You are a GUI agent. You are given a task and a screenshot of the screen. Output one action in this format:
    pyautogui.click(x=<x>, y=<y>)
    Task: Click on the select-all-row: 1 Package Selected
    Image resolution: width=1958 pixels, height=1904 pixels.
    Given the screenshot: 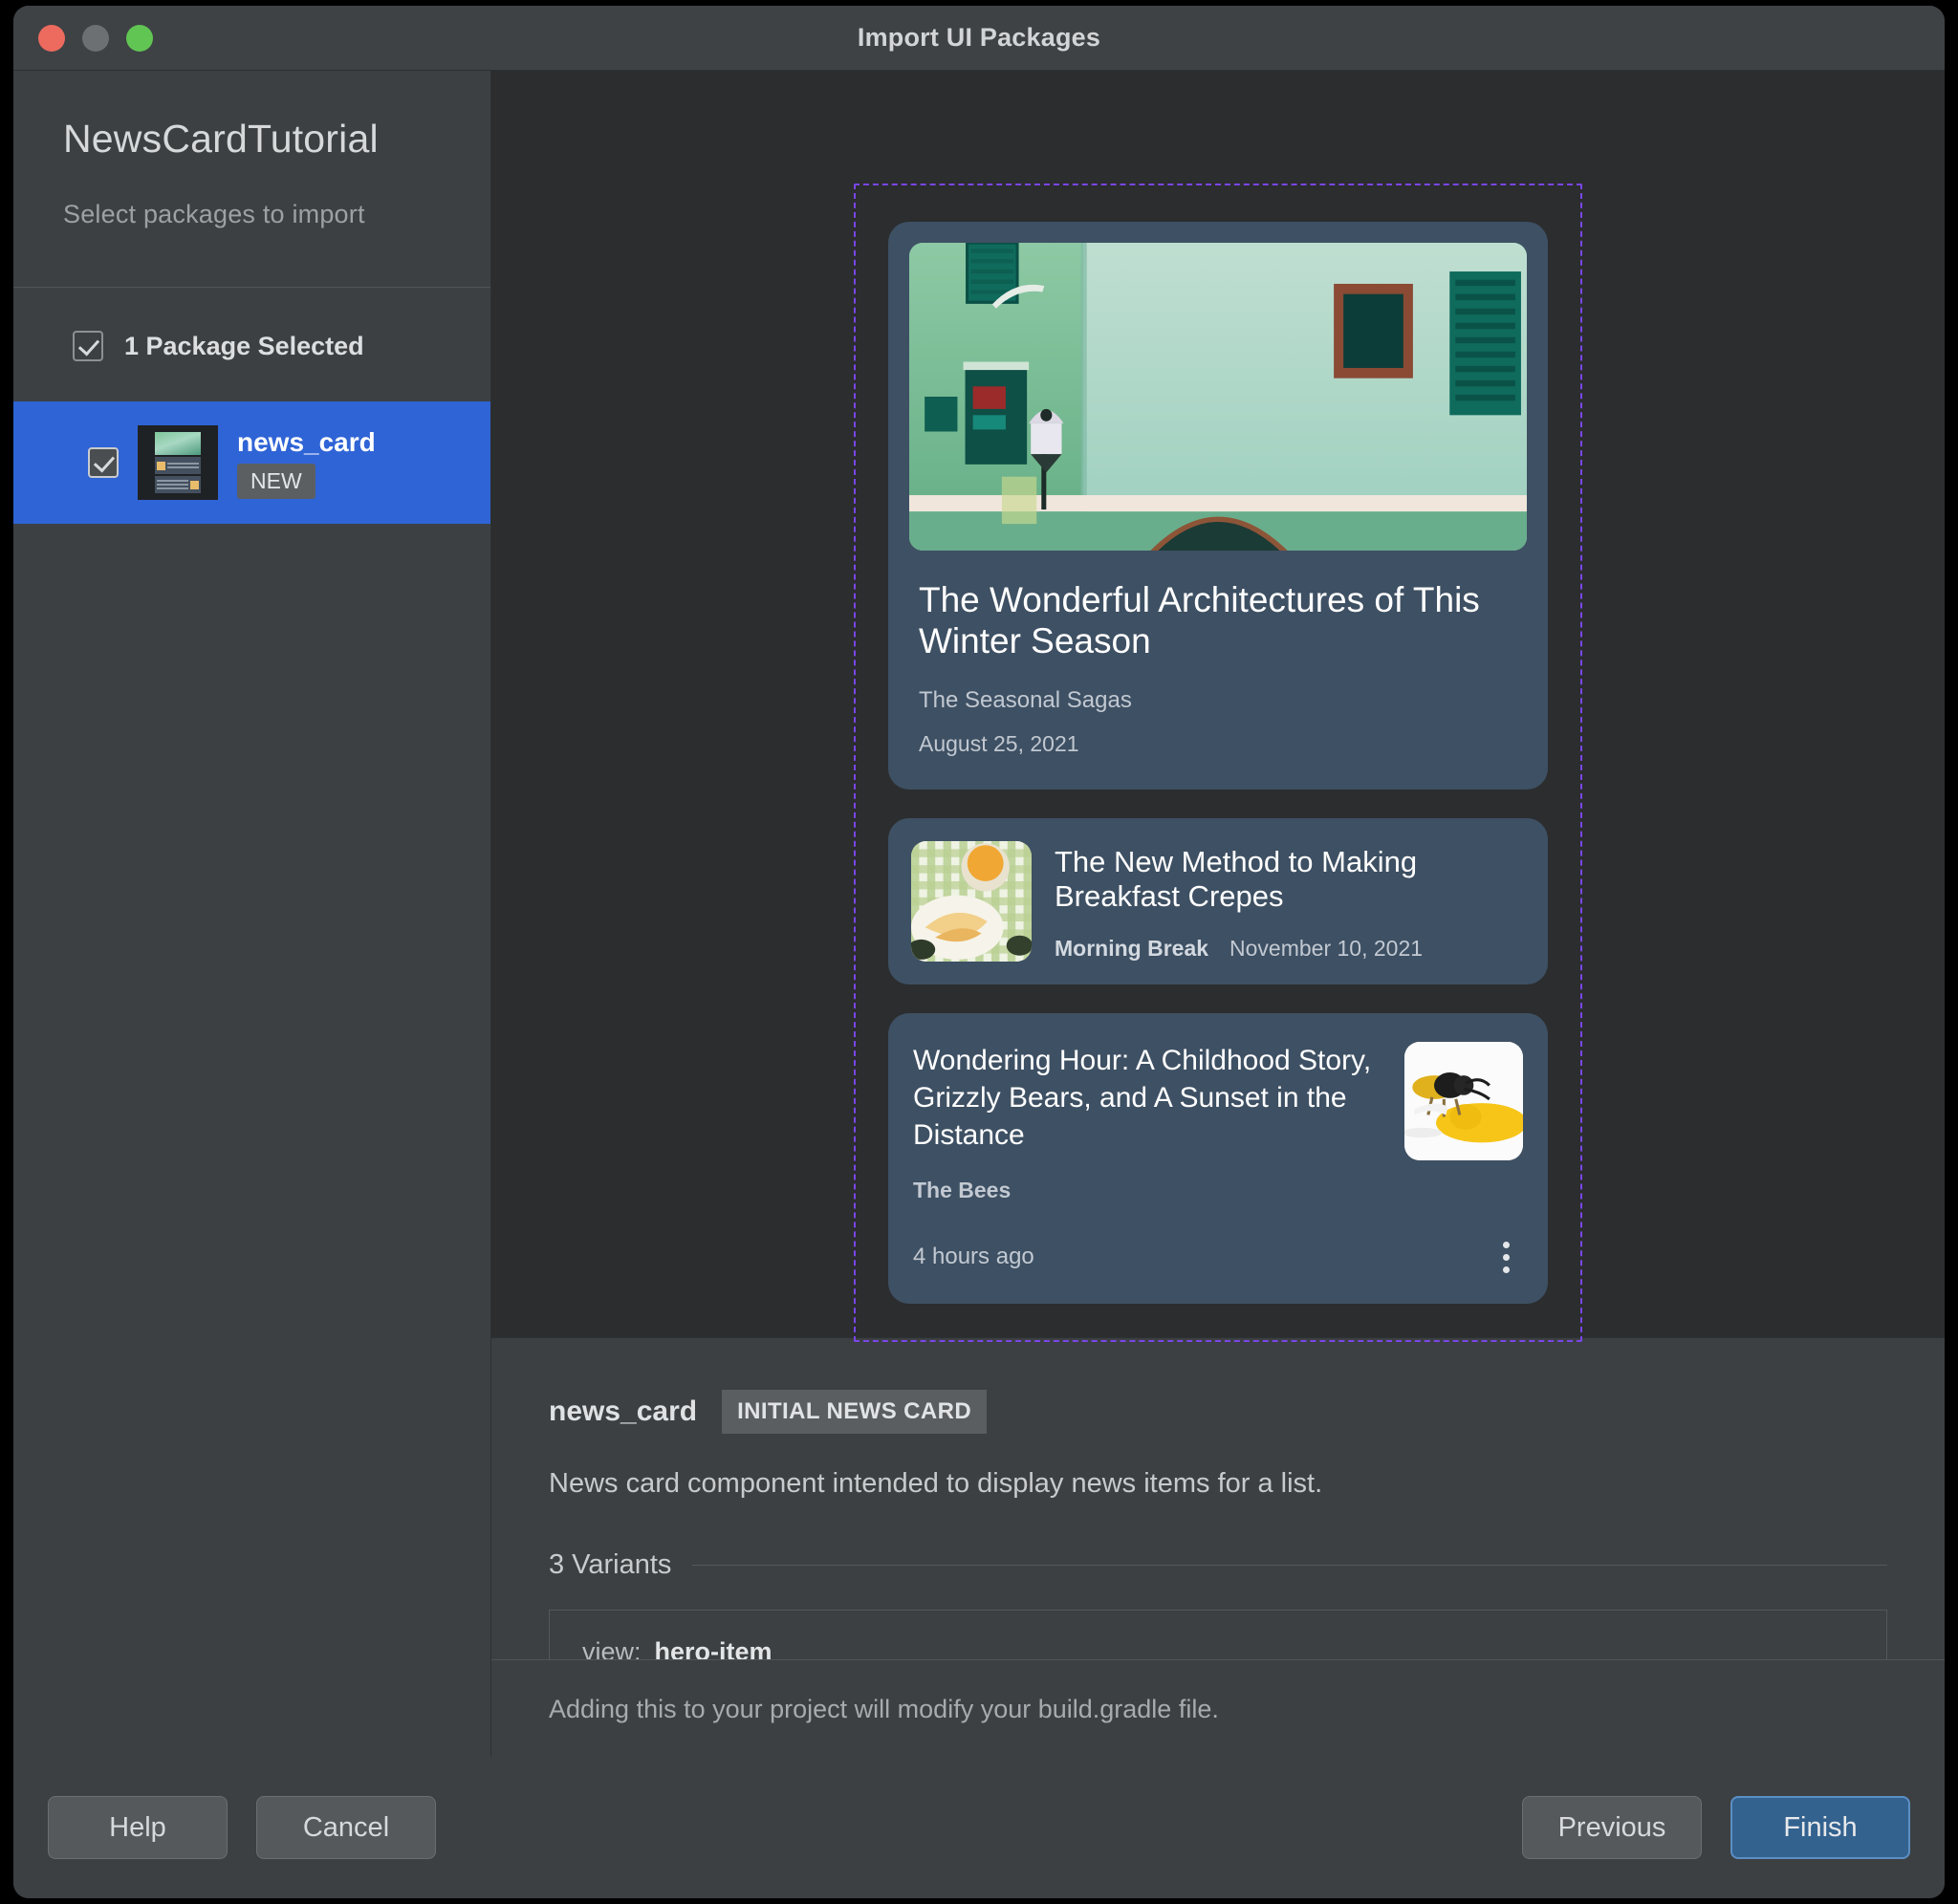 What is the action you would take?
    pyautogui.click(x=252, y=344)
    